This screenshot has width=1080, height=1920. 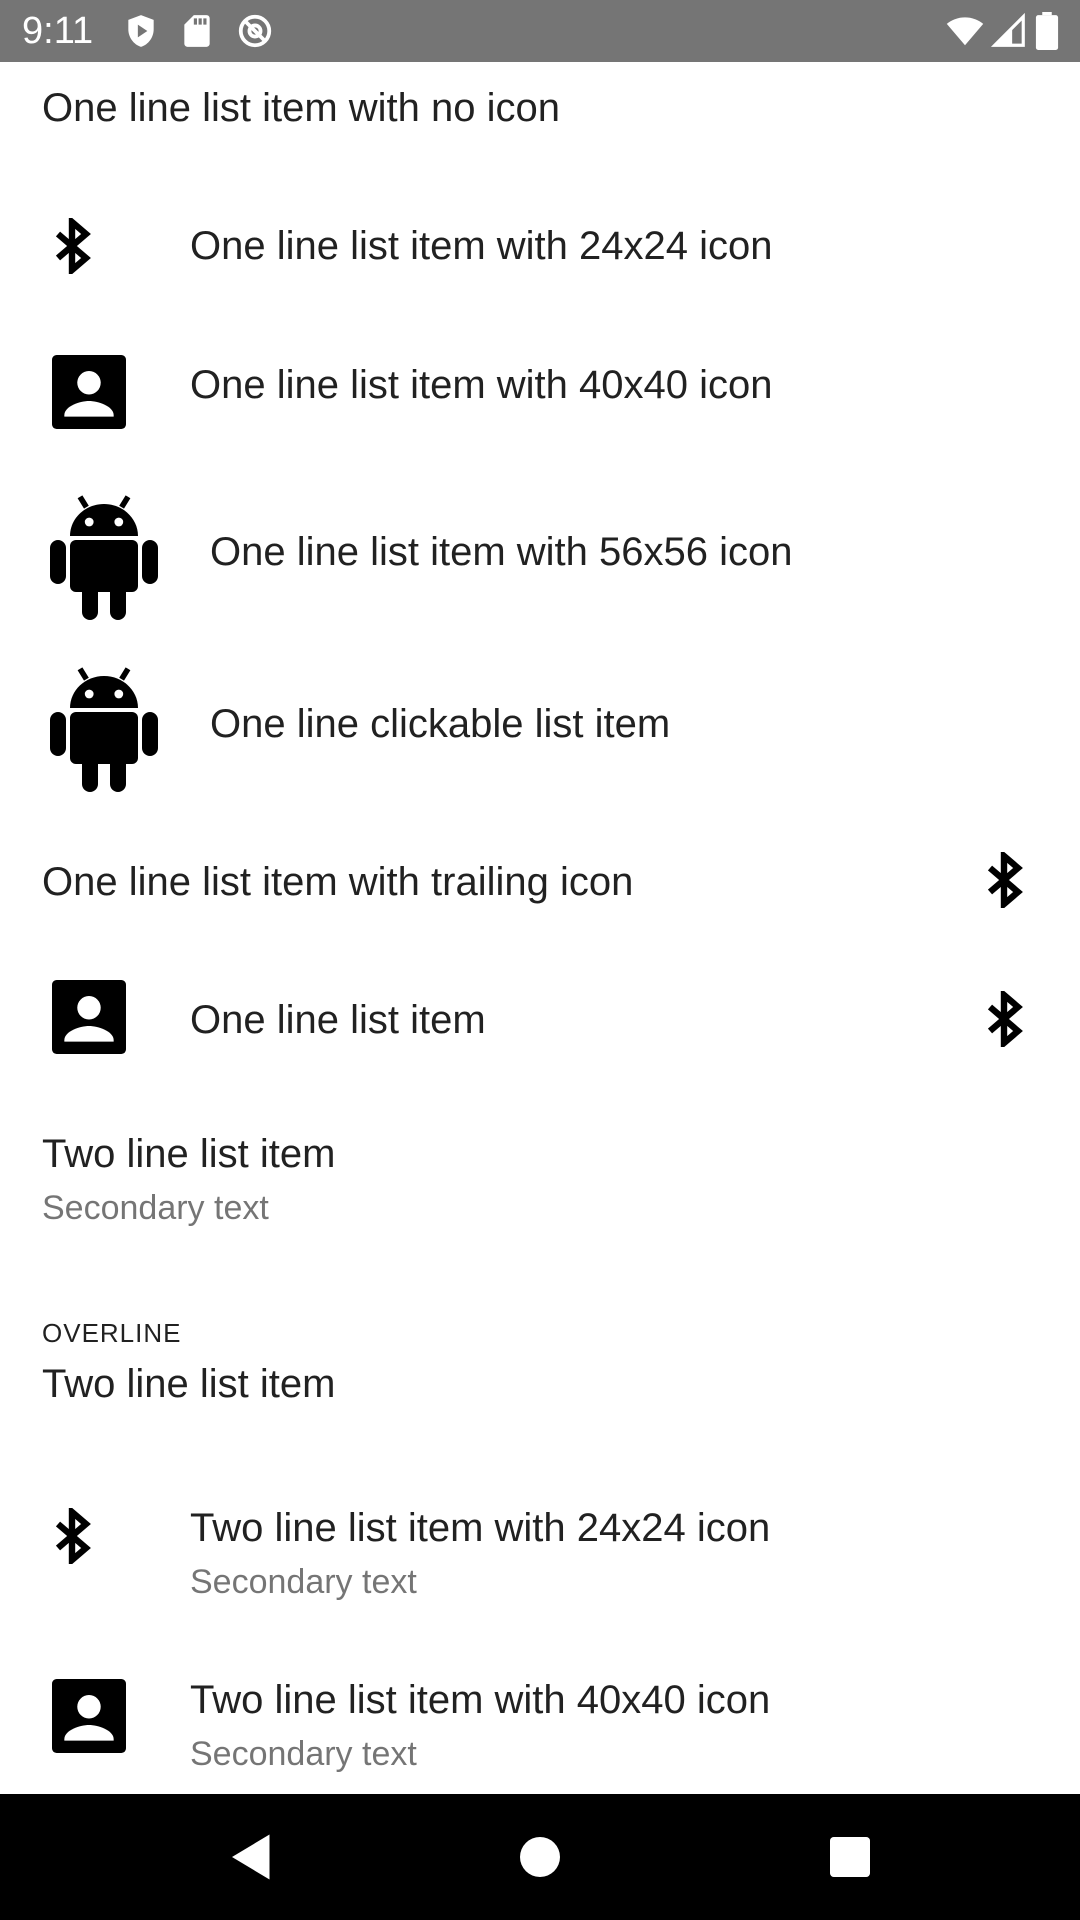 I want to click on back-icon, so click(x=252, y=1857).